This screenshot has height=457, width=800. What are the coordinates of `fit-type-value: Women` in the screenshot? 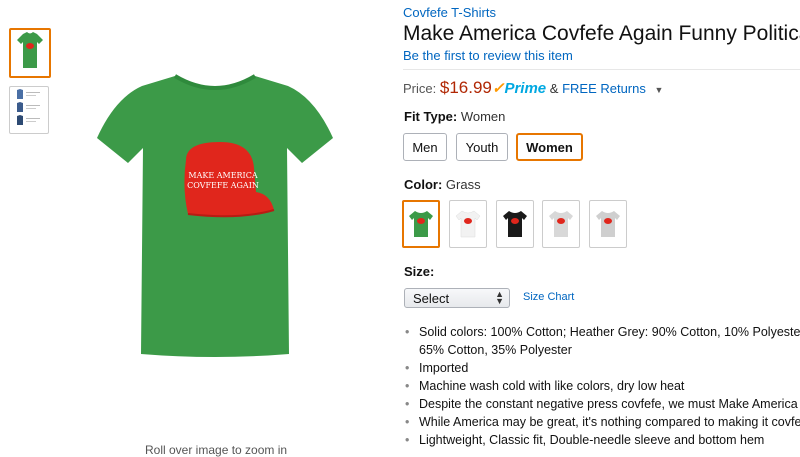 It's located at (483, 116).